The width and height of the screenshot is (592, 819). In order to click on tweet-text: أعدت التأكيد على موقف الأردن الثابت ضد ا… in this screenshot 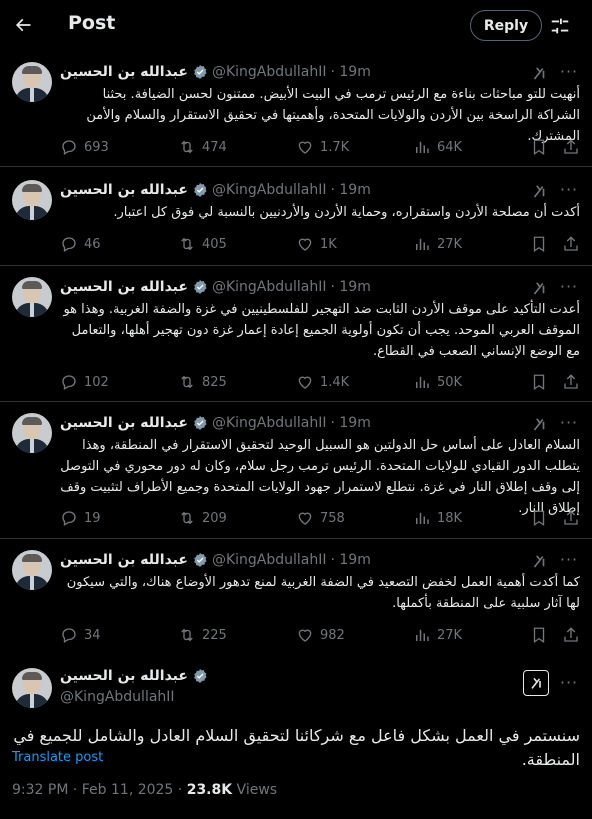, I will do `click(321, 330)`.